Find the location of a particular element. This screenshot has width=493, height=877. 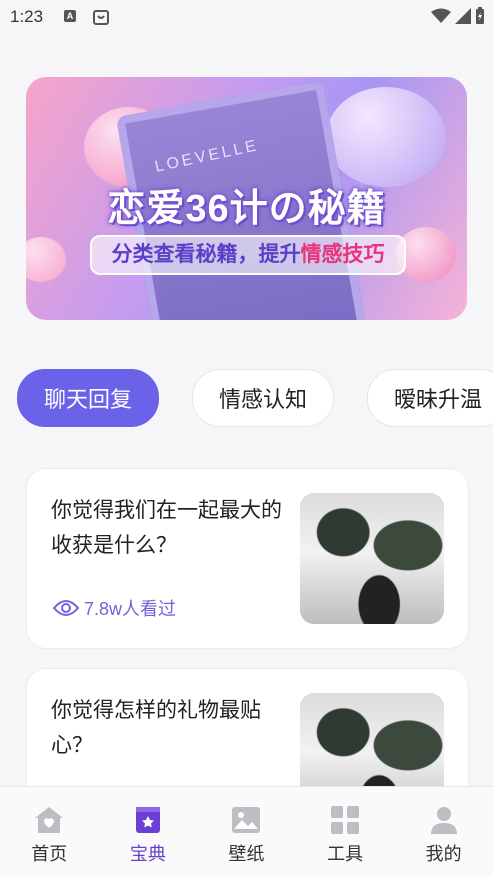

signal-icon is located at coordinates (463, 16).